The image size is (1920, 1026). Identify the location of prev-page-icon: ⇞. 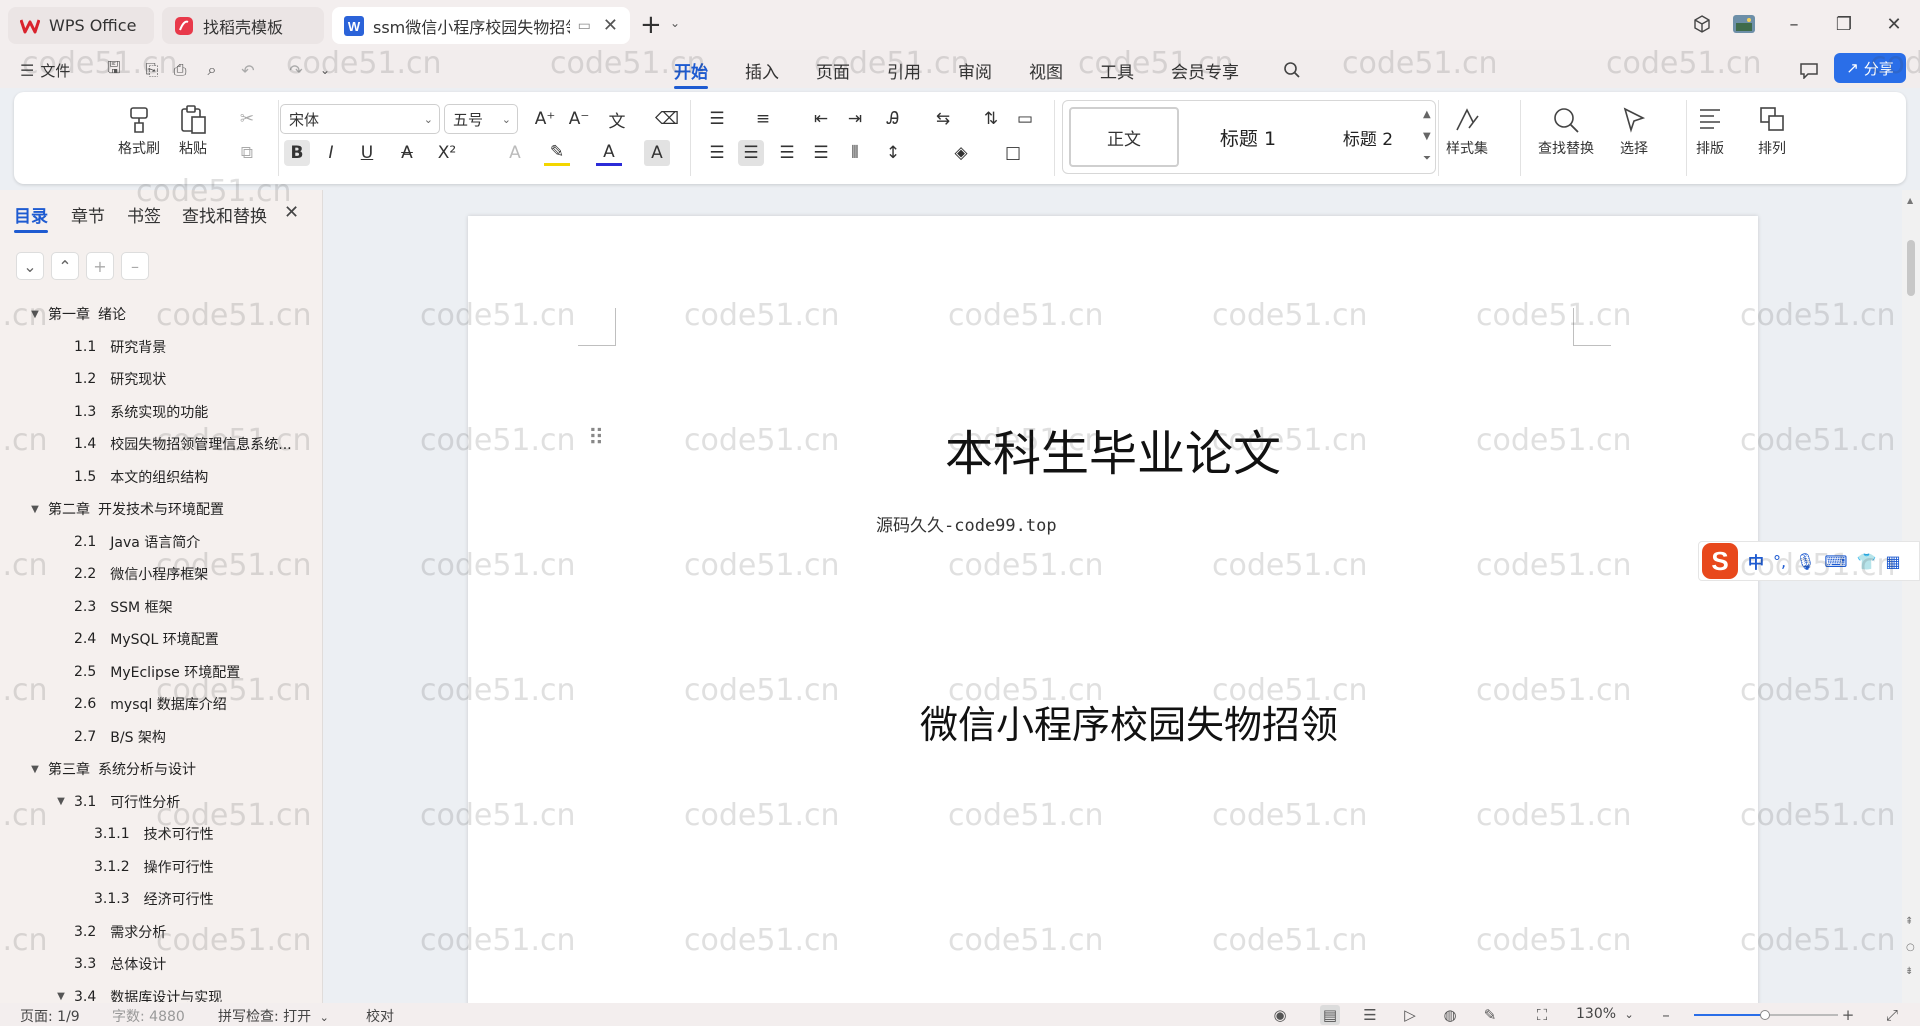
(1909, 921).